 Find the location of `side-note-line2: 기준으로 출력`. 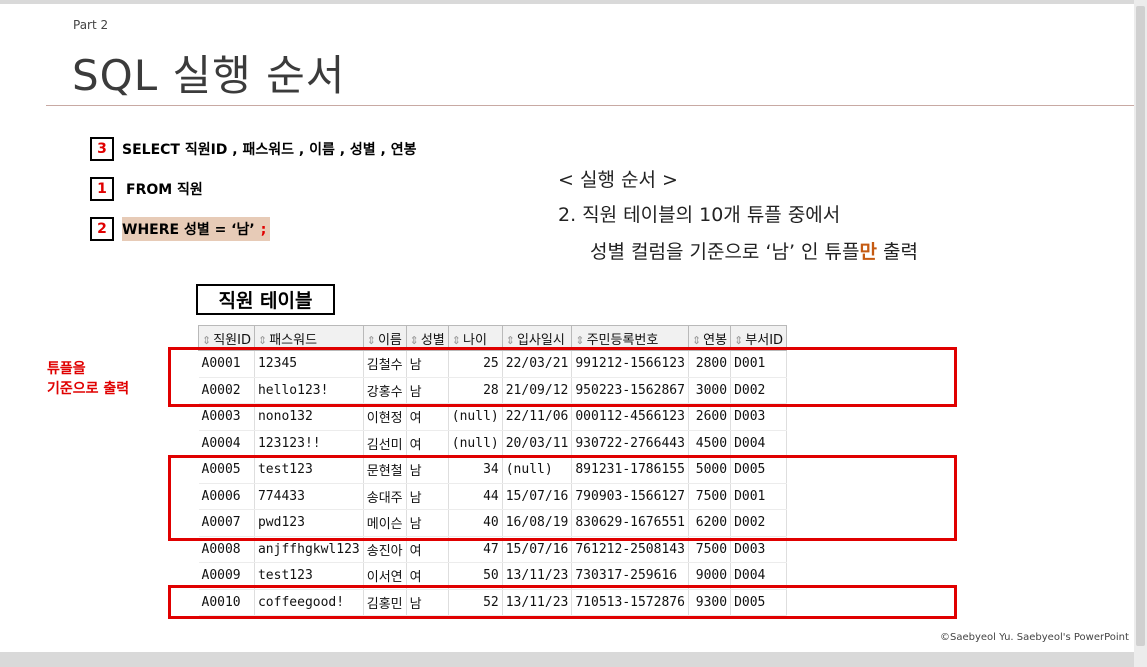

side-note-line2: 기준으로 출력 is located at coordinates (88, 389).